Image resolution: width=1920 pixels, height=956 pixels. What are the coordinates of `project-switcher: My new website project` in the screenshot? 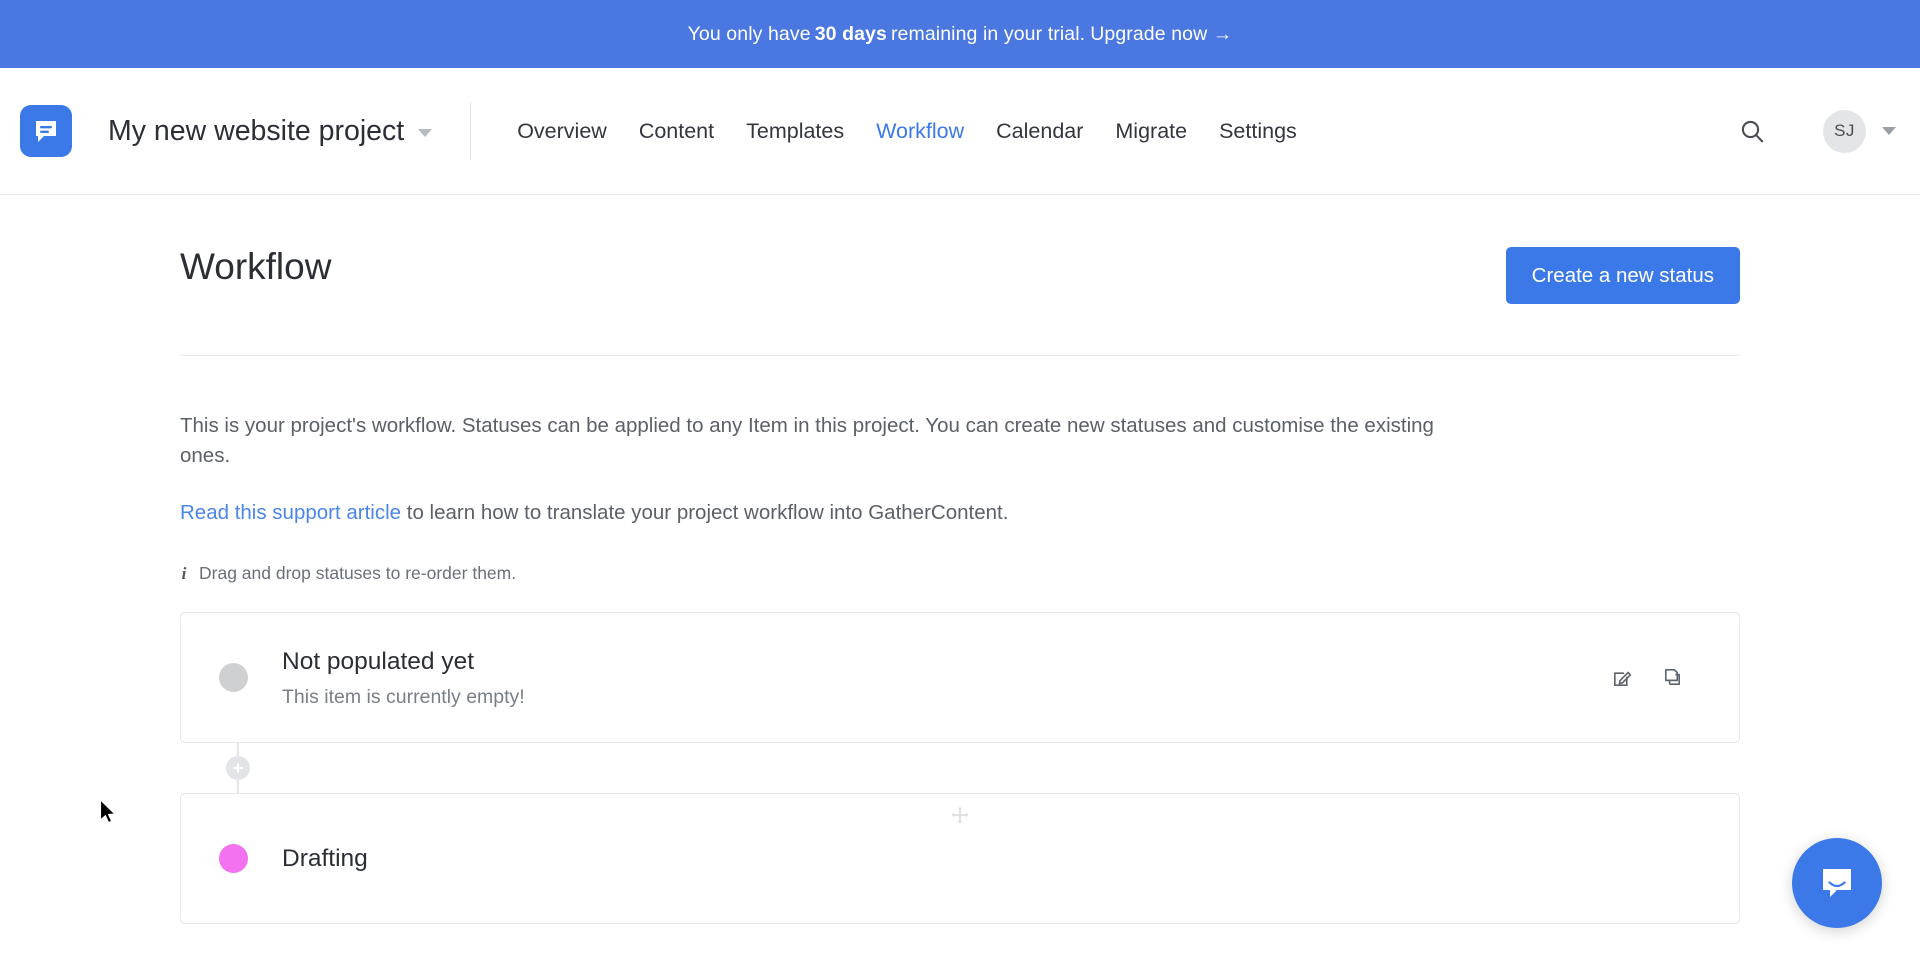 It's located at (270, 131).